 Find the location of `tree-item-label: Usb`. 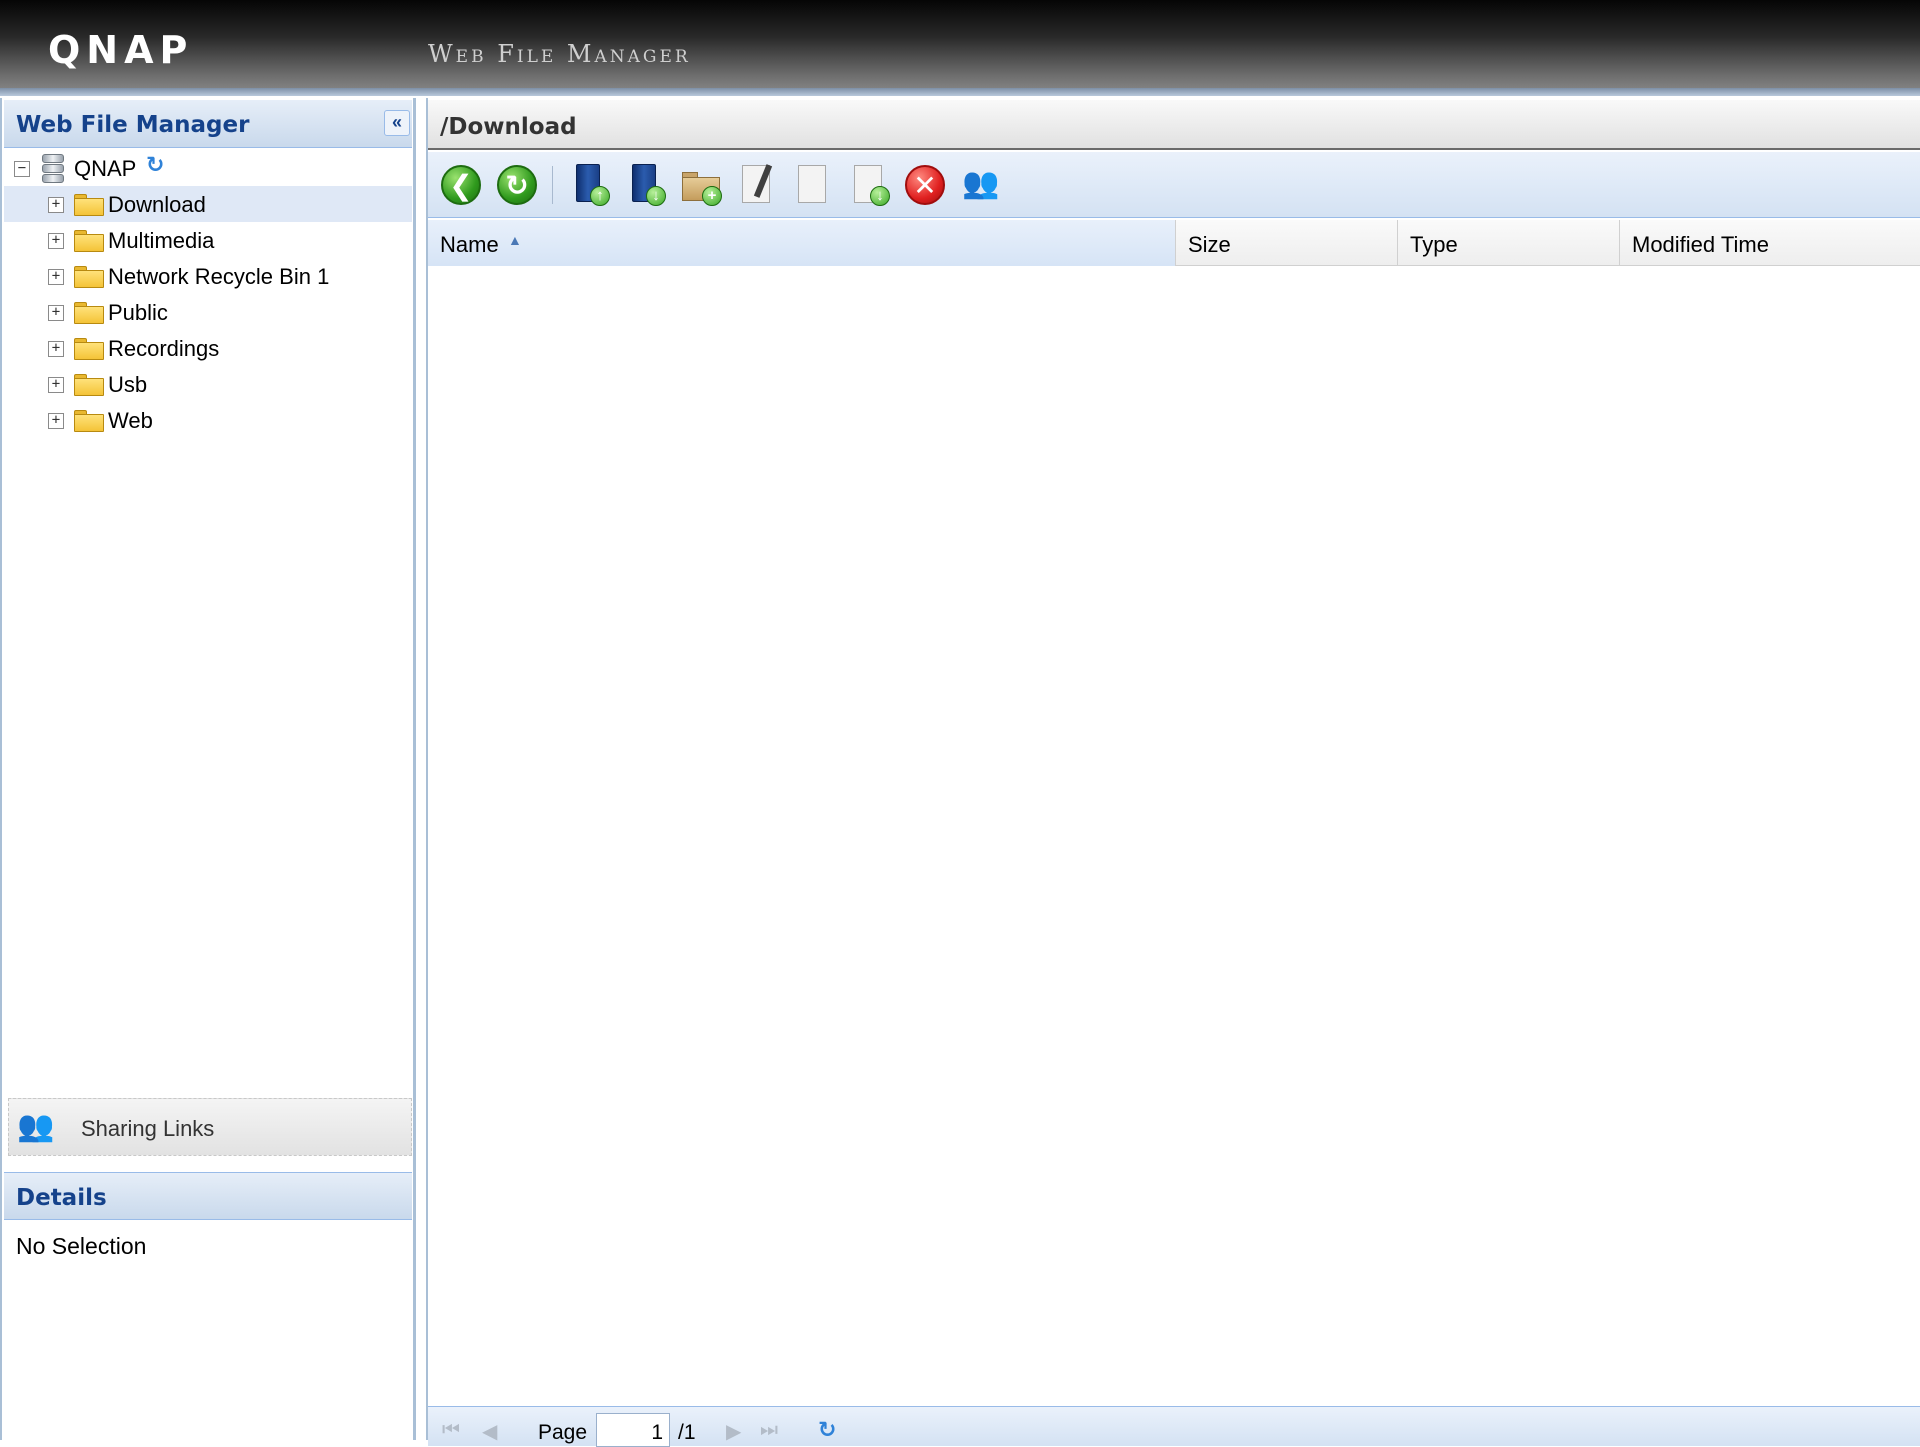

tree-item-label: Usb is located at coordinates (127, 385).